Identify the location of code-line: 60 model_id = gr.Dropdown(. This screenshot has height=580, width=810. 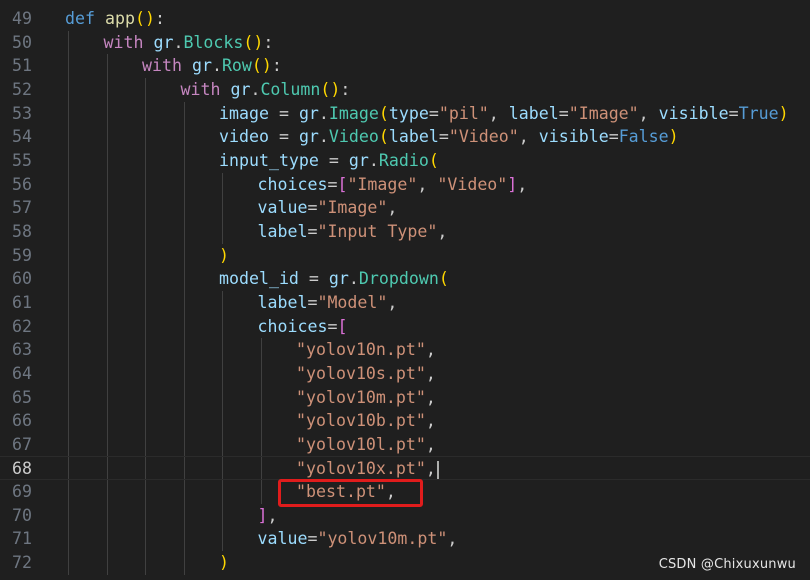
(405, 279).